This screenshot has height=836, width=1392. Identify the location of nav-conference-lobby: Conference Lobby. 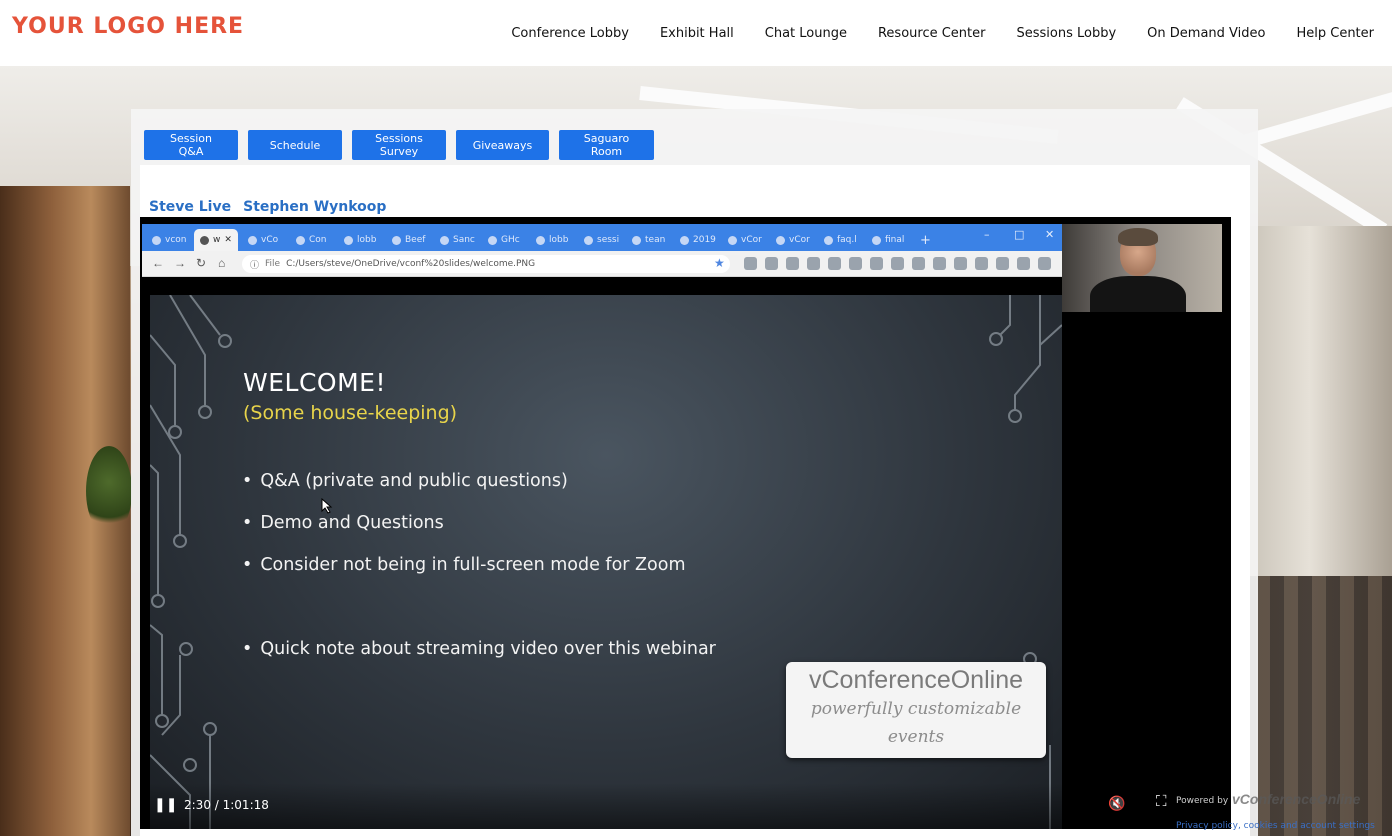
(570, 33).